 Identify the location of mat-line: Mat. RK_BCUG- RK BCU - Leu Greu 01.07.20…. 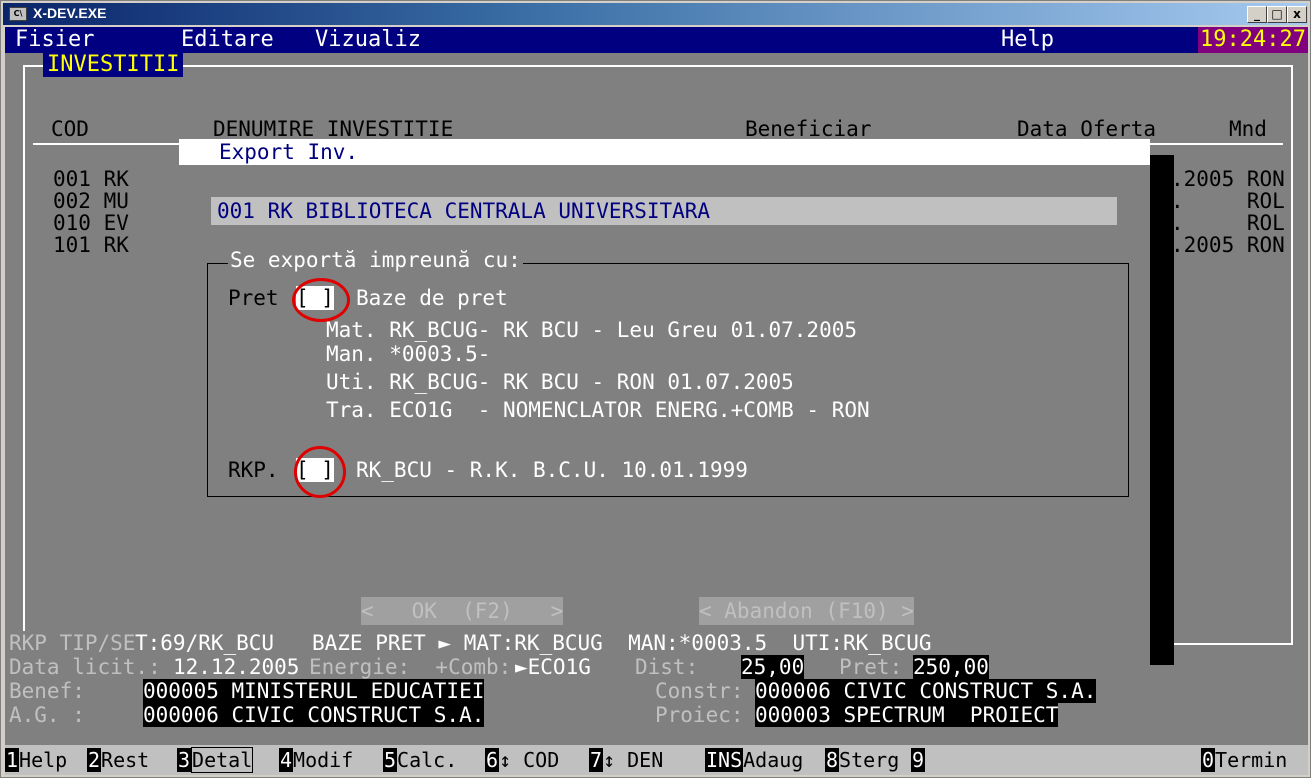
(592, 330).